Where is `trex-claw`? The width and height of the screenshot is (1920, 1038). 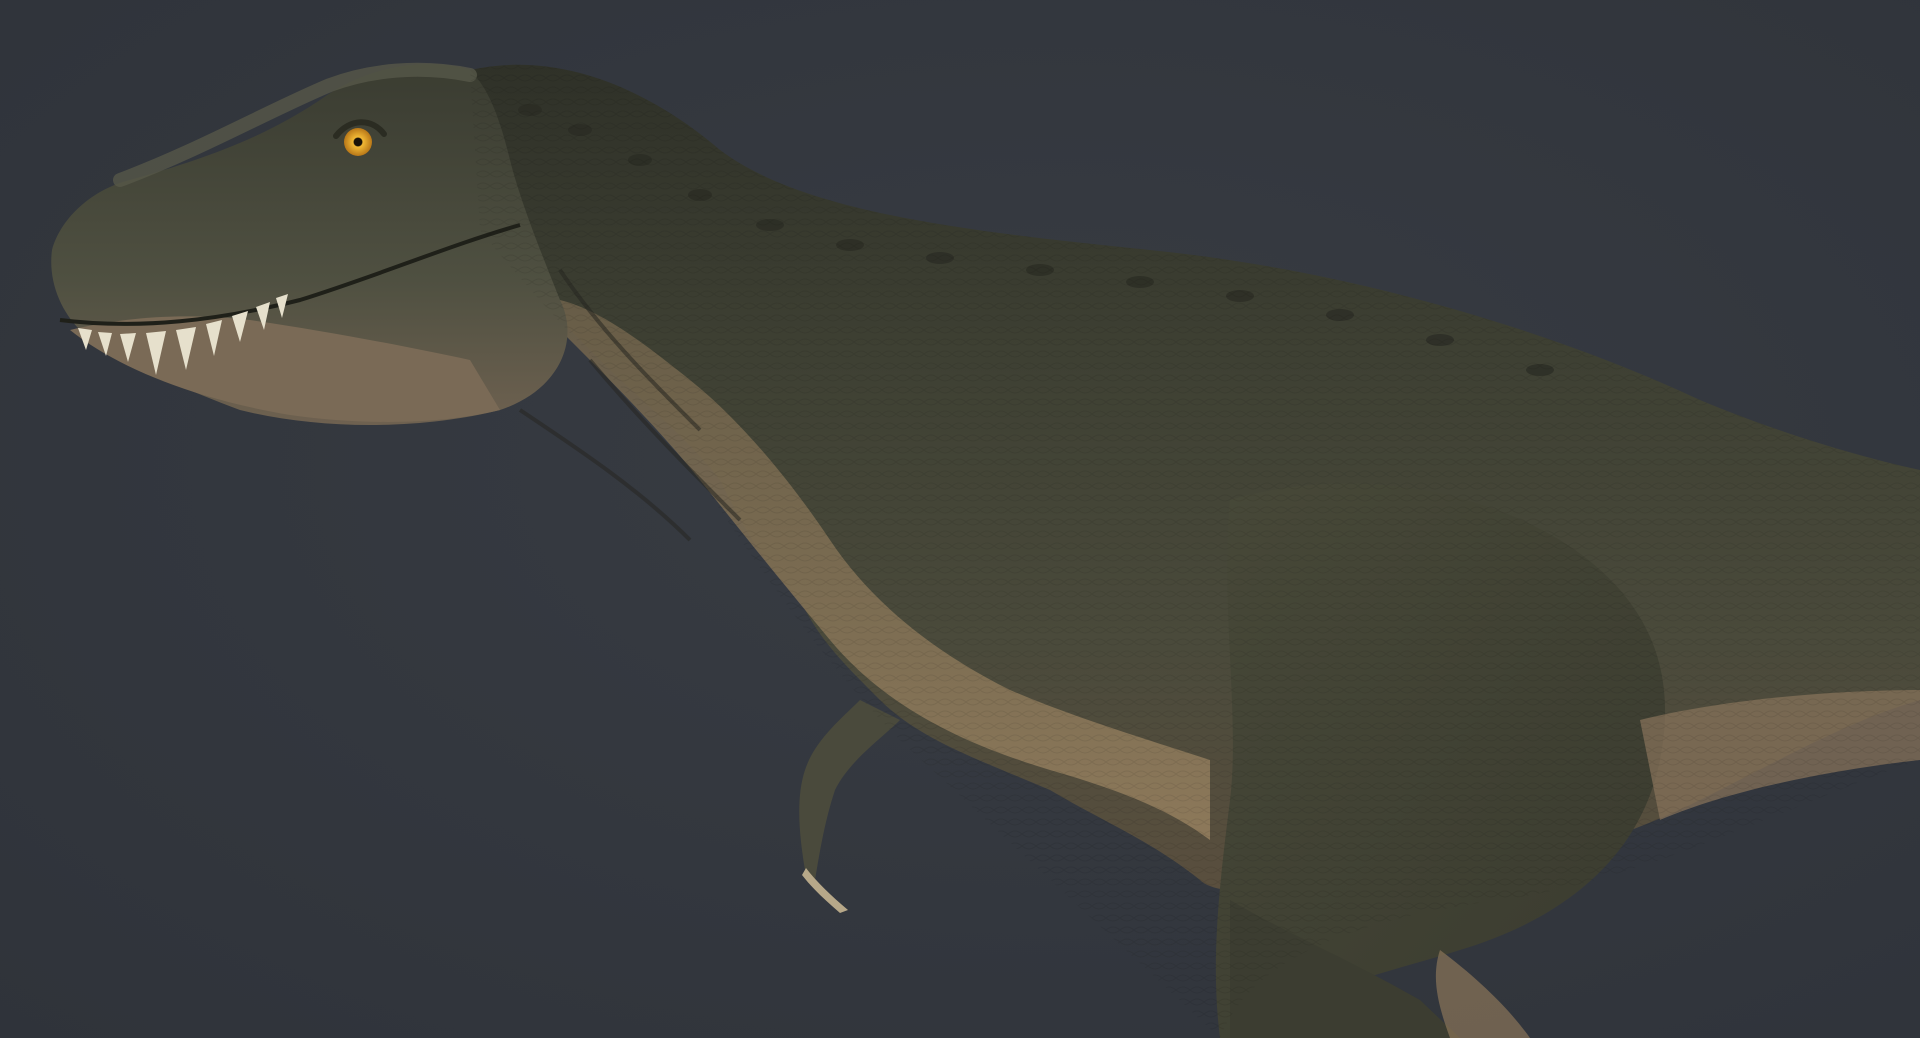 trex-claw is located at coordinates (825, 890).